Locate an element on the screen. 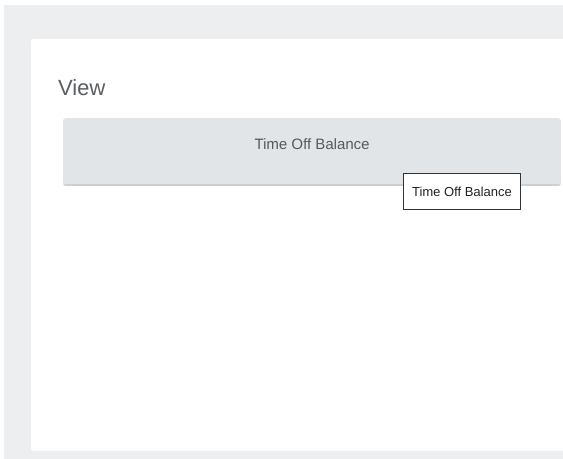 The height and width of the screenshot is (459, 563). tooltip: Time Off Balance is located at coordinates (462, 191).